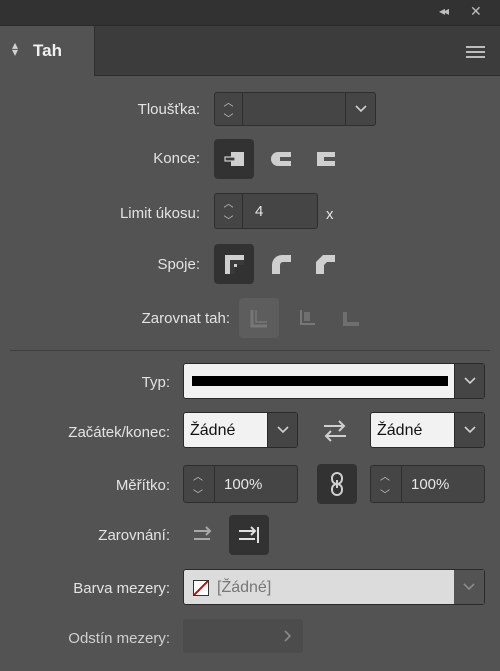 This screenshot has width=500, height=671. What do you see at coordinates (360, 109) in the screenshot?
I see `weight-dropdown-chevron-icon` at bounding box center [360, 109].